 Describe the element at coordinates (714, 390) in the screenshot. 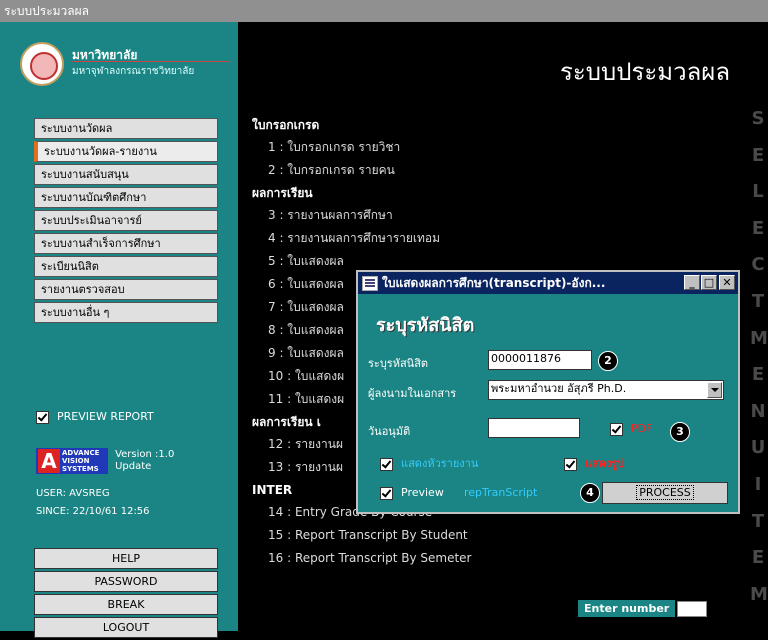

I see `chevron-down-icon` at that location.